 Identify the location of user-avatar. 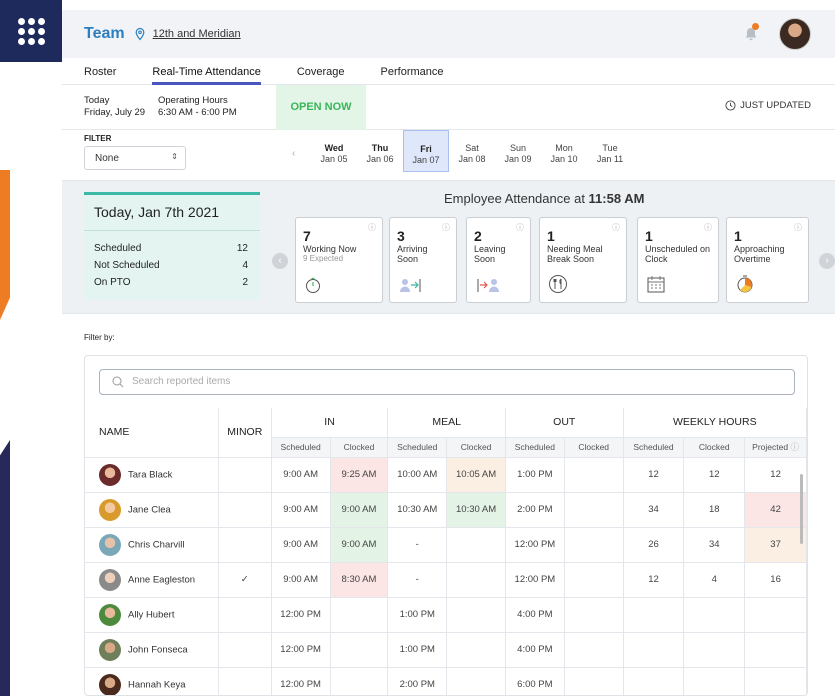
(795, 34).